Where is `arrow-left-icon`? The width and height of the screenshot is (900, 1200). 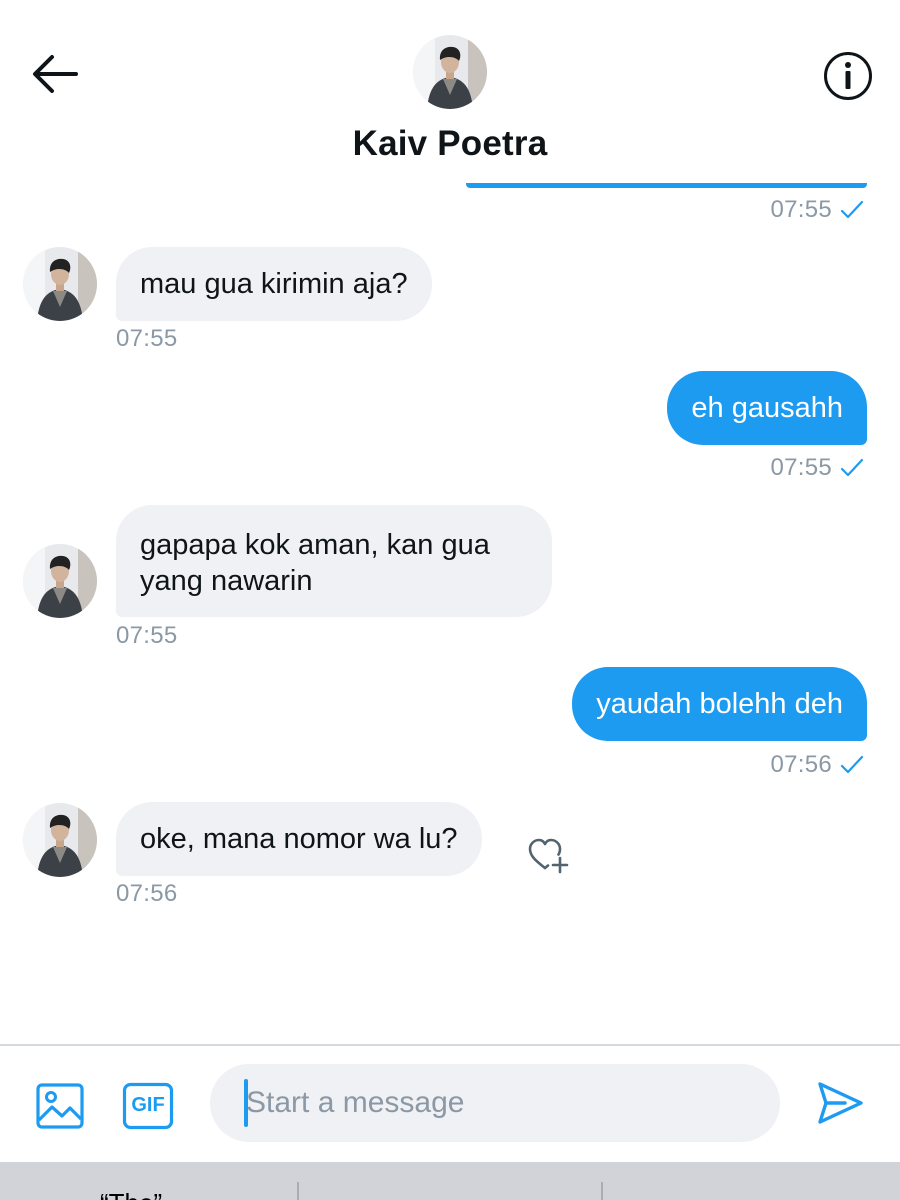
arrow-left-icon is located at coordinates (55, 74).